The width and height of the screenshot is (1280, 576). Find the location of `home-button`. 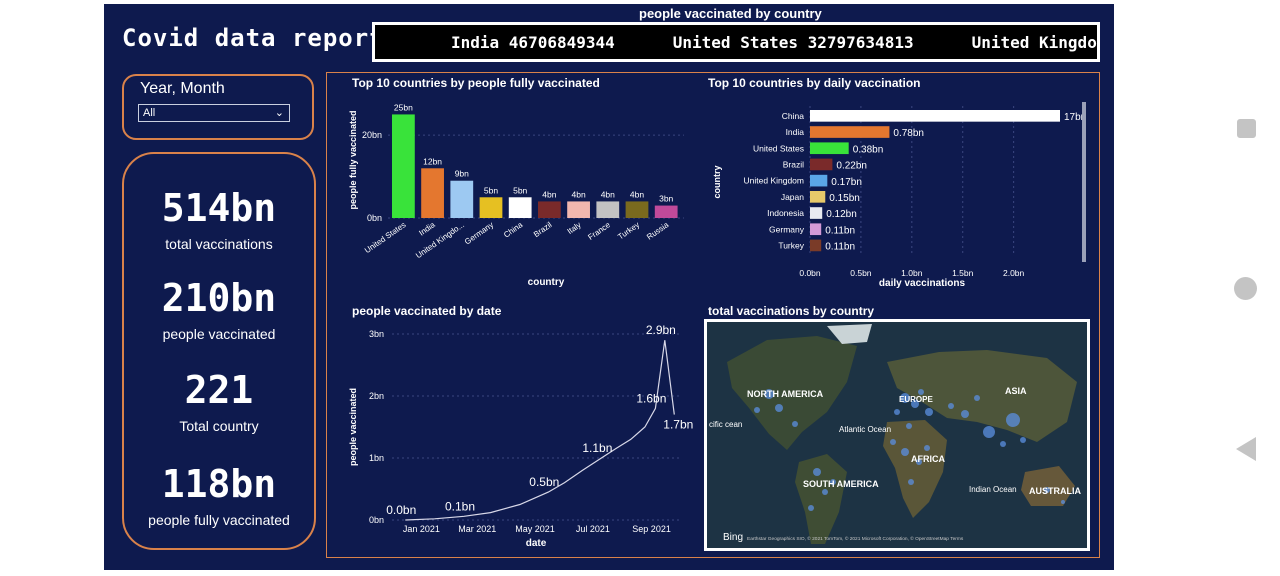

home-button is located at coordinates (1245, 288).